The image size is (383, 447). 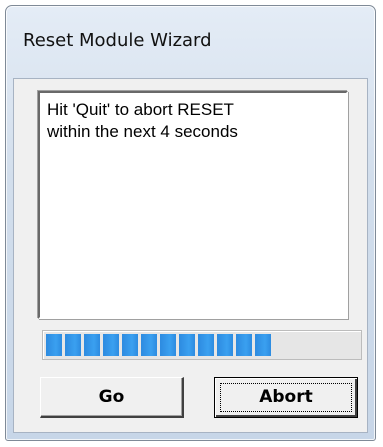 I want to click on abort-button: Abort, so click(x=286, y=397).